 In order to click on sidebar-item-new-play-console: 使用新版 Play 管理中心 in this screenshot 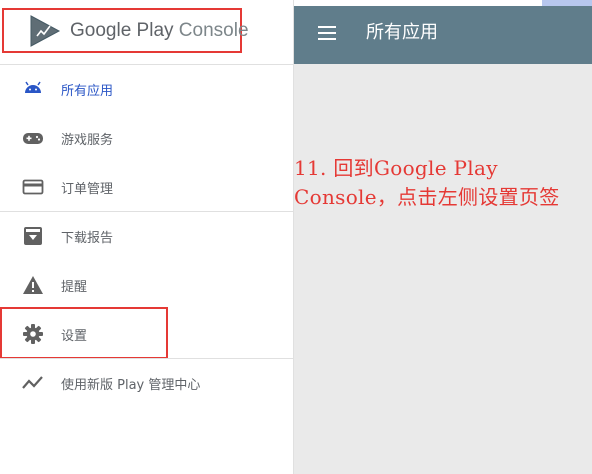, I will do `click(146, 383)`.